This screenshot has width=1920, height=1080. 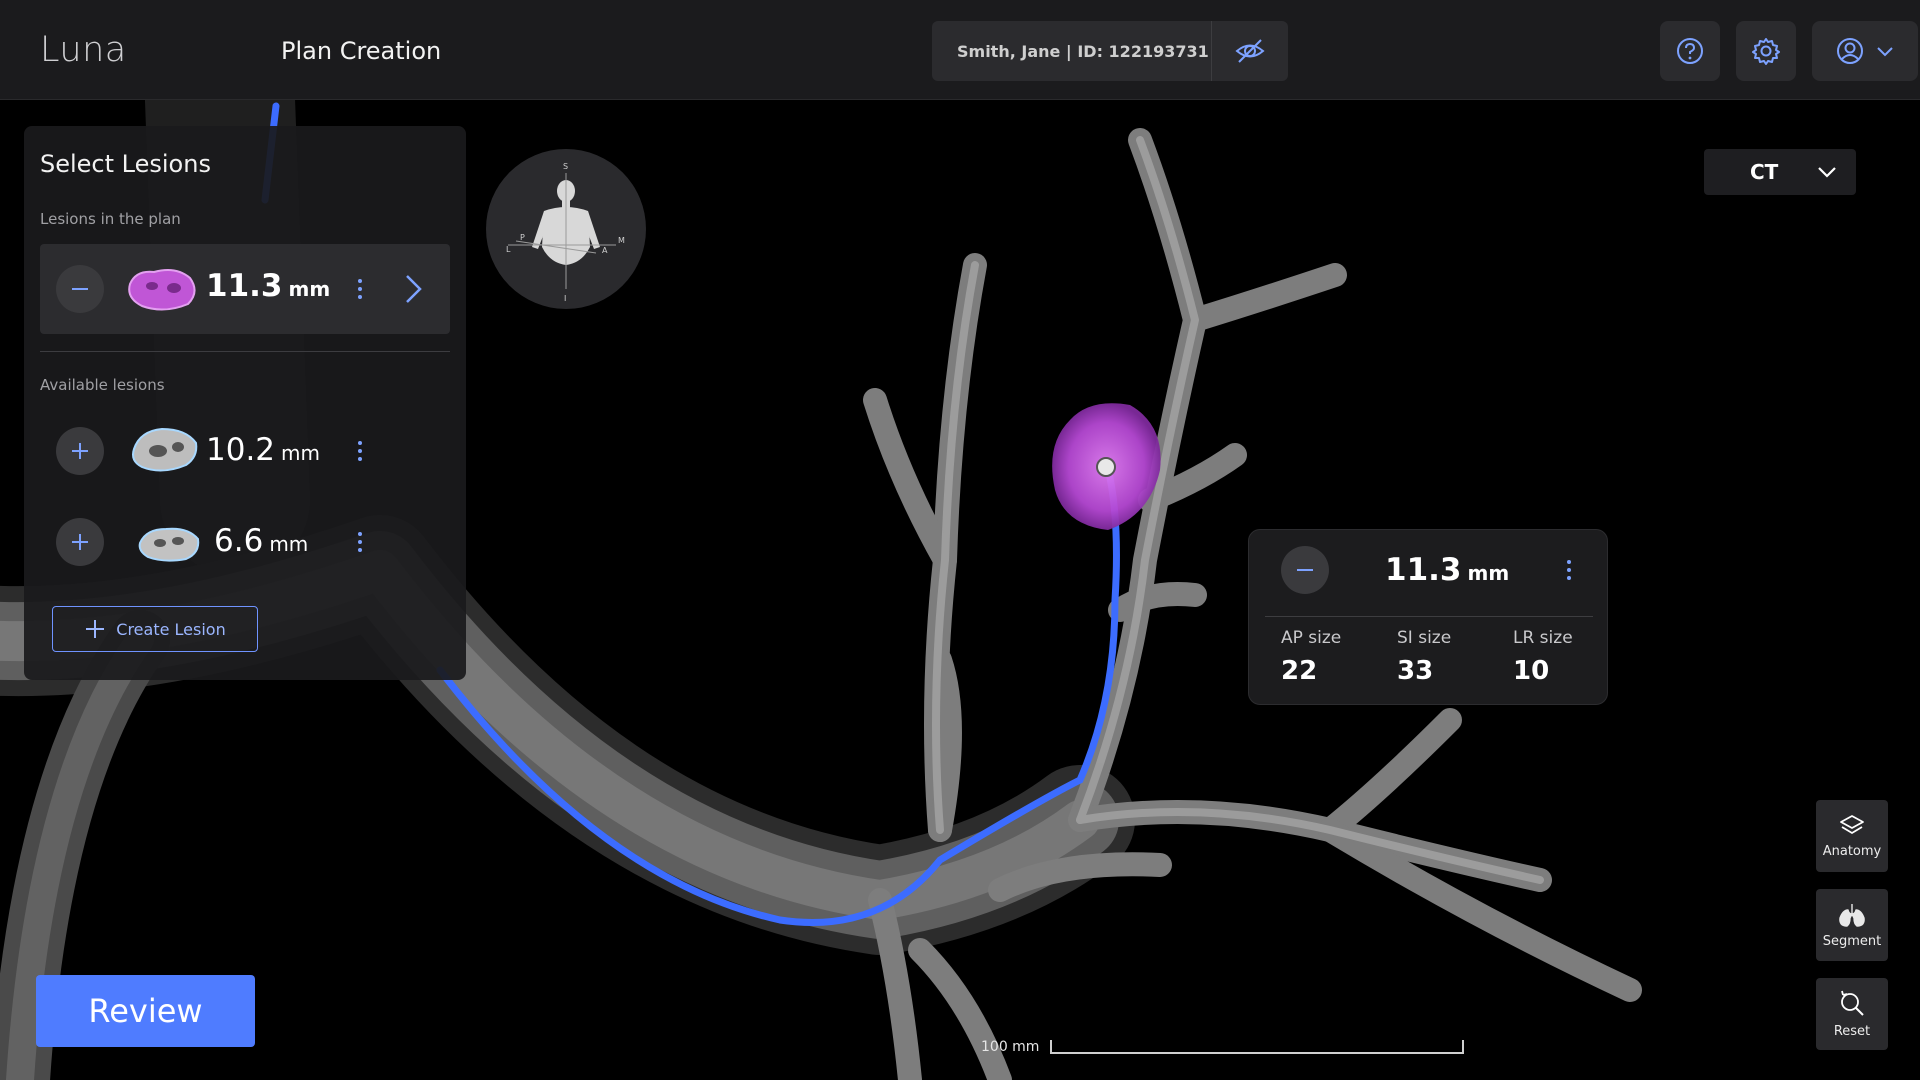 I want to click on eye-off-icon, so click(x=1250, y=51).